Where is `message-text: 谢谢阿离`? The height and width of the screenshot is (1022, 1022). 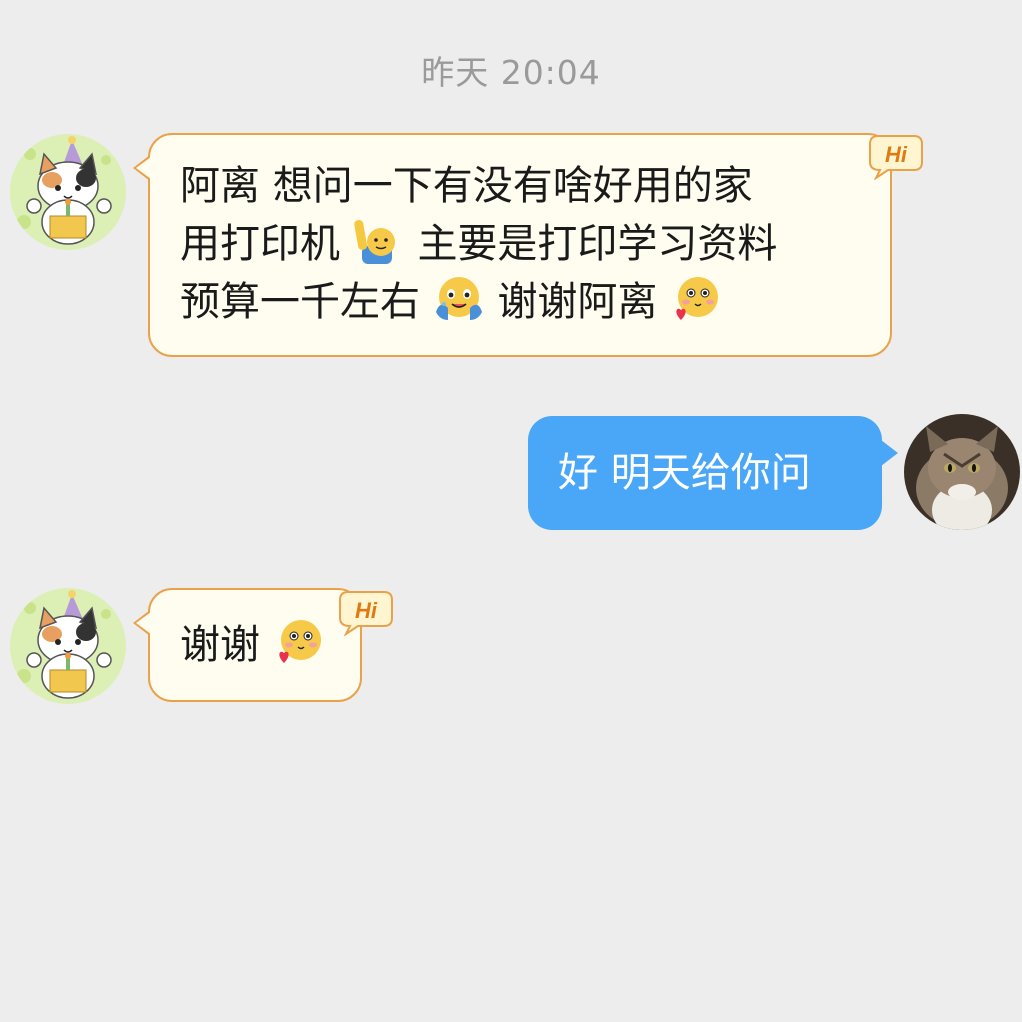
message-text: 谢谢阿离 is located at coordinates (577, 302).